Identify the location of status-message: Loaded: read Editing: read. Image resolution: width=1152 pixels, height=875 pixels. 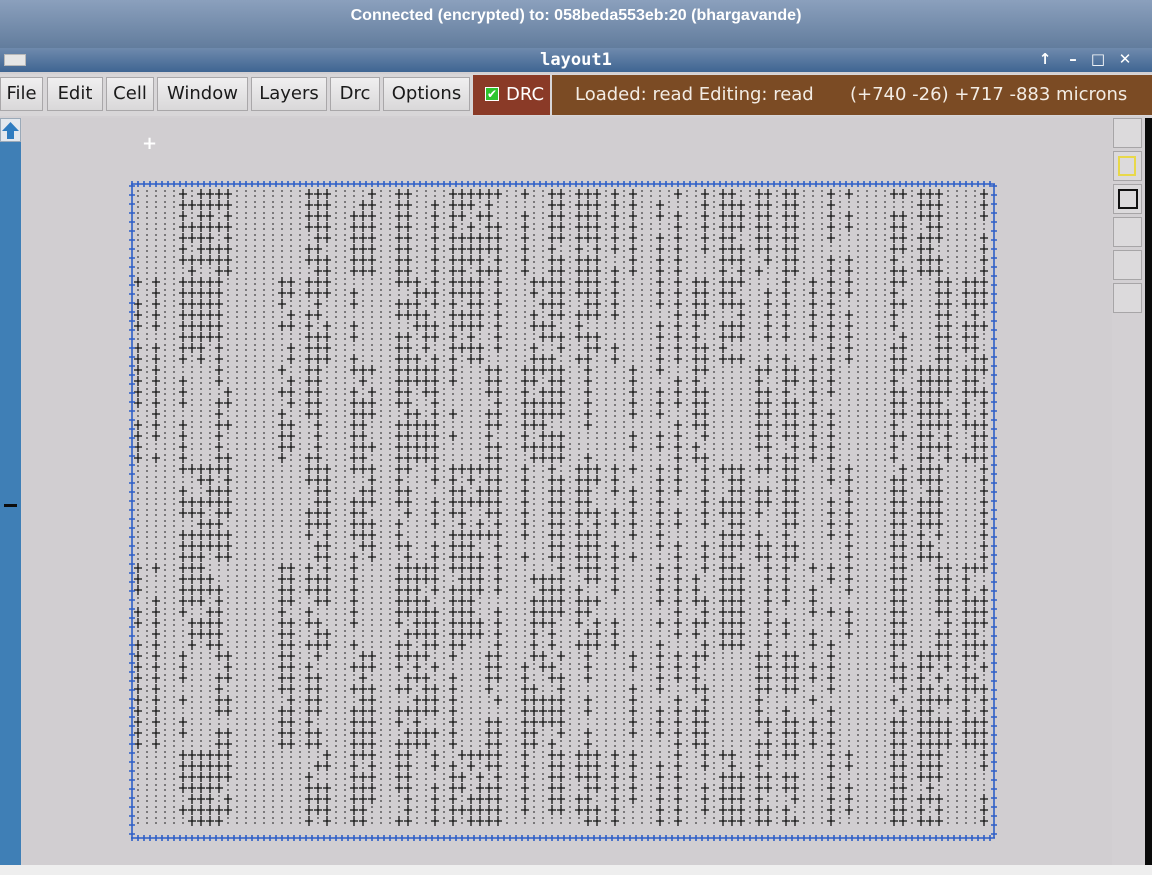
(694, 94).